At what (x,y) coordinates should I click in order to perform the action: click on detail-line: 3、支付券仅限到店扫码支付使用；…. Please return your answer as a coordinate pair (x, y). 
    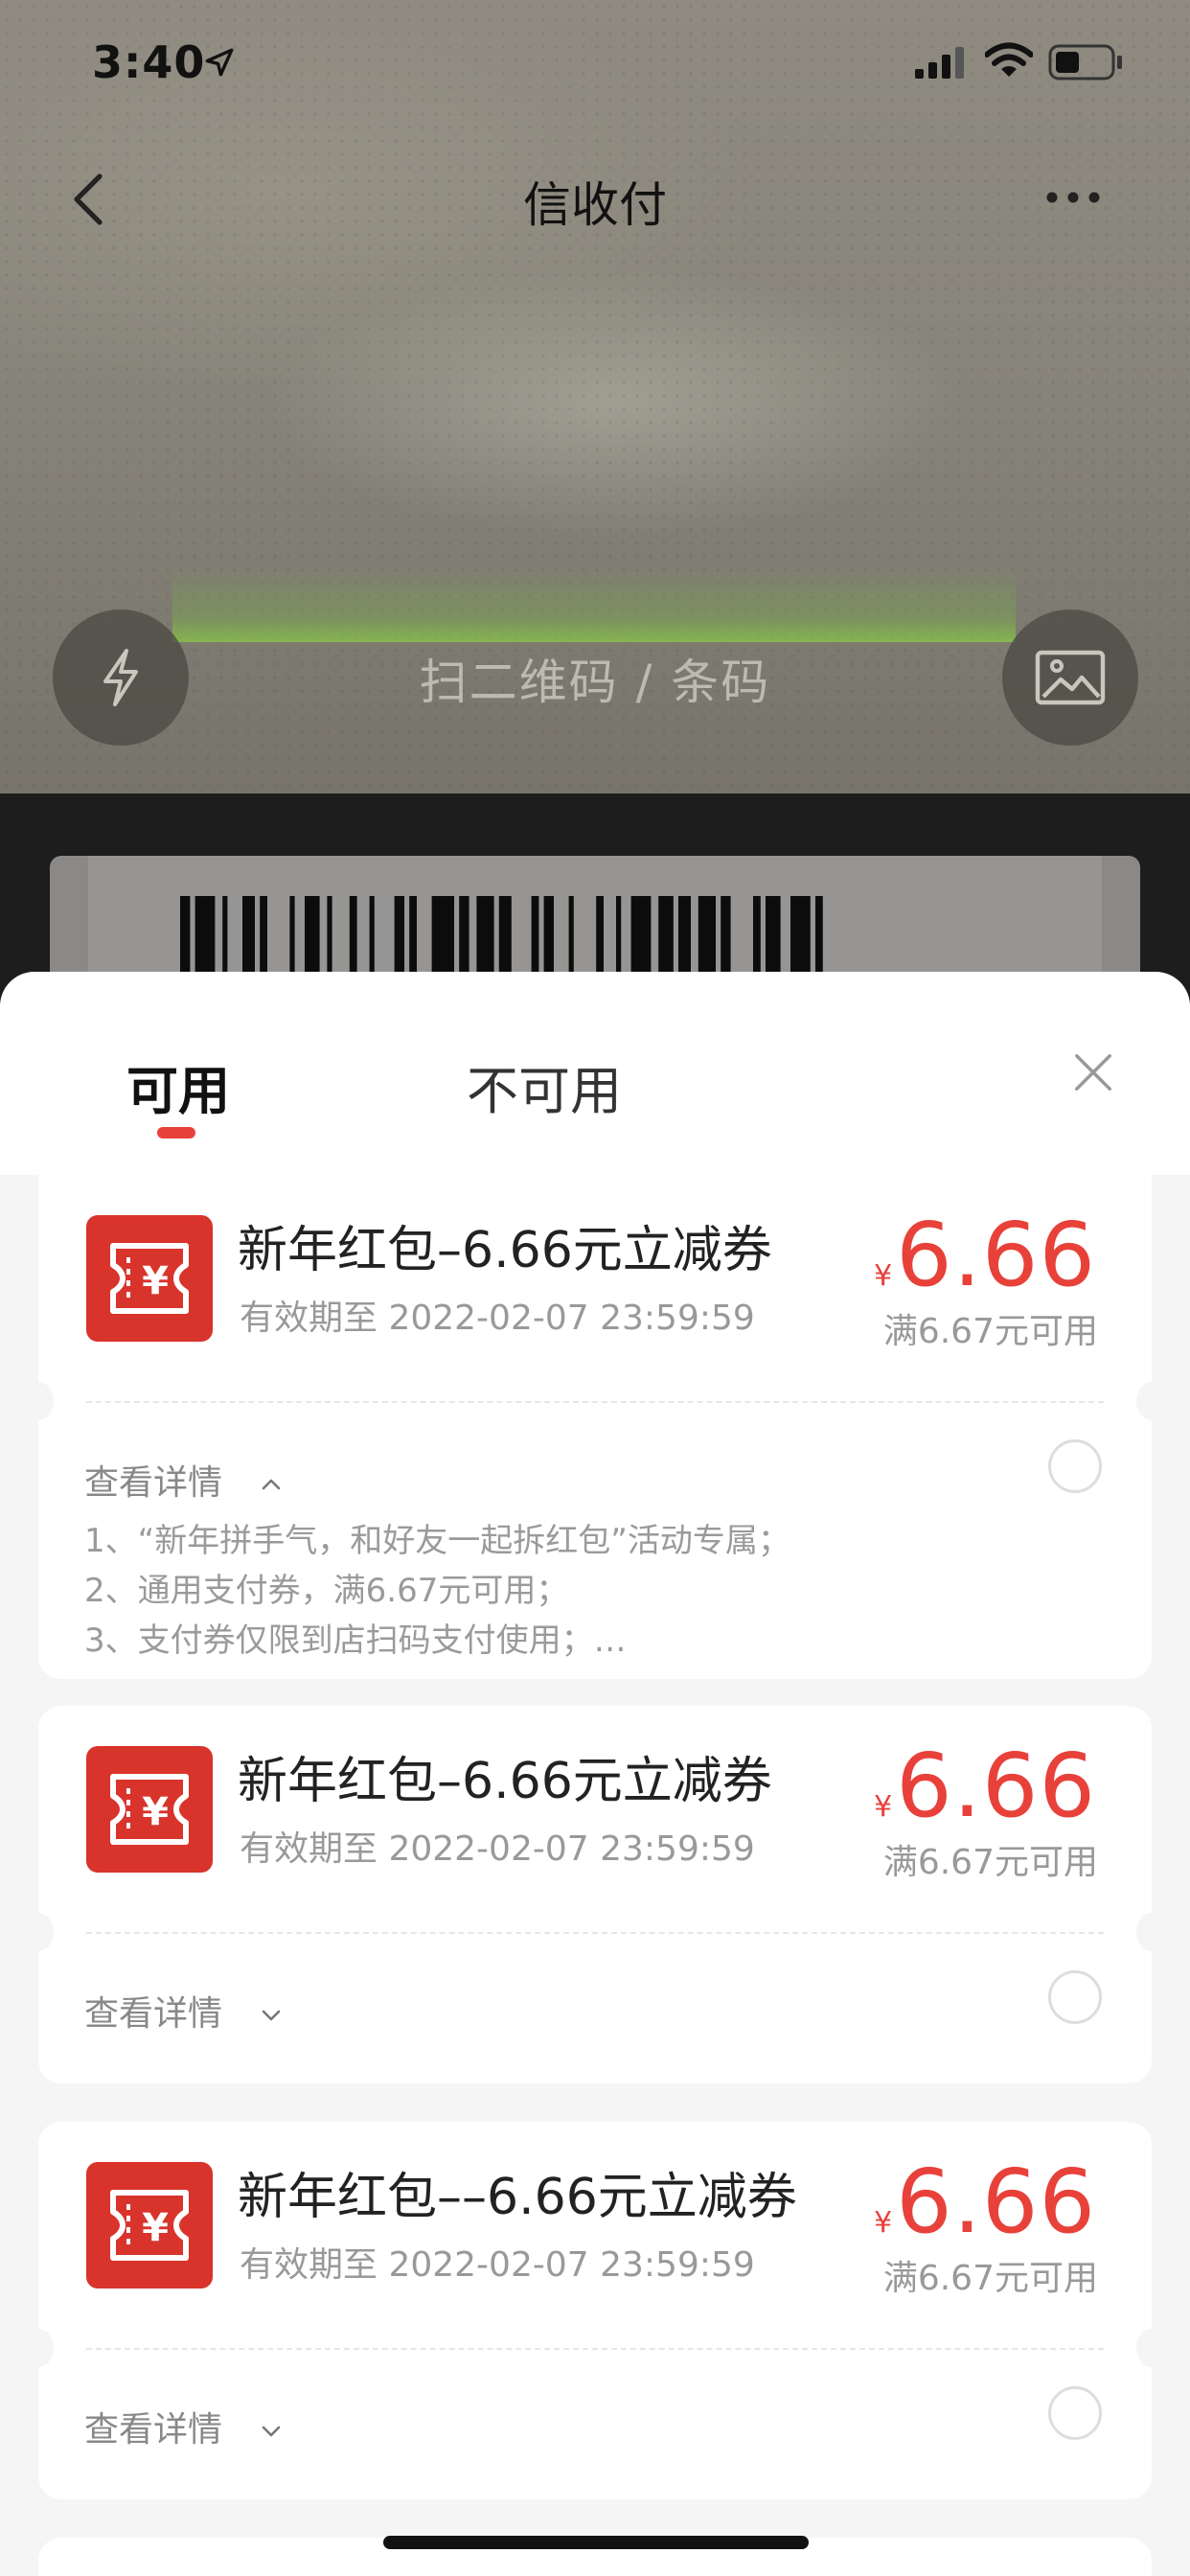
    Looking at the image, I should click on (356, 1641).